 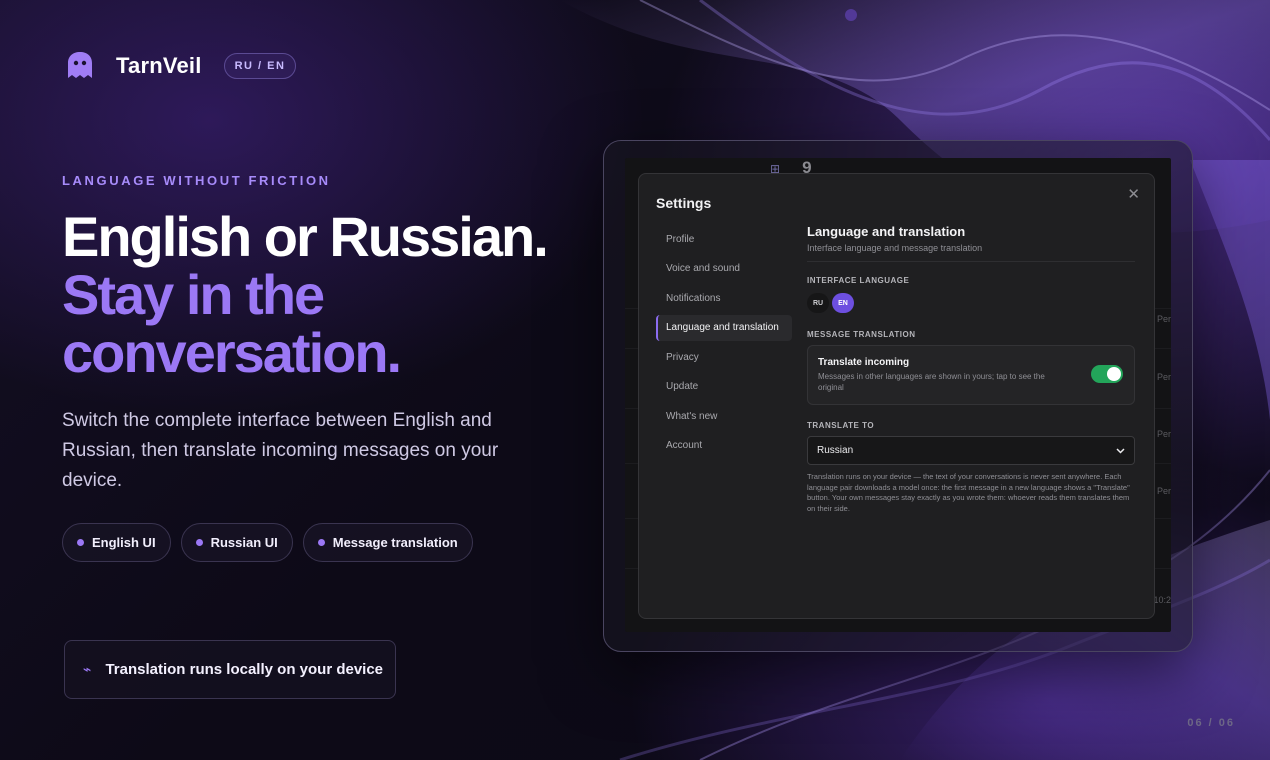 What do you see at coordinates (1211, 723) in the screenshot?
I see `page-indicator: 06 / 06` at bounding box center [1211, 723].